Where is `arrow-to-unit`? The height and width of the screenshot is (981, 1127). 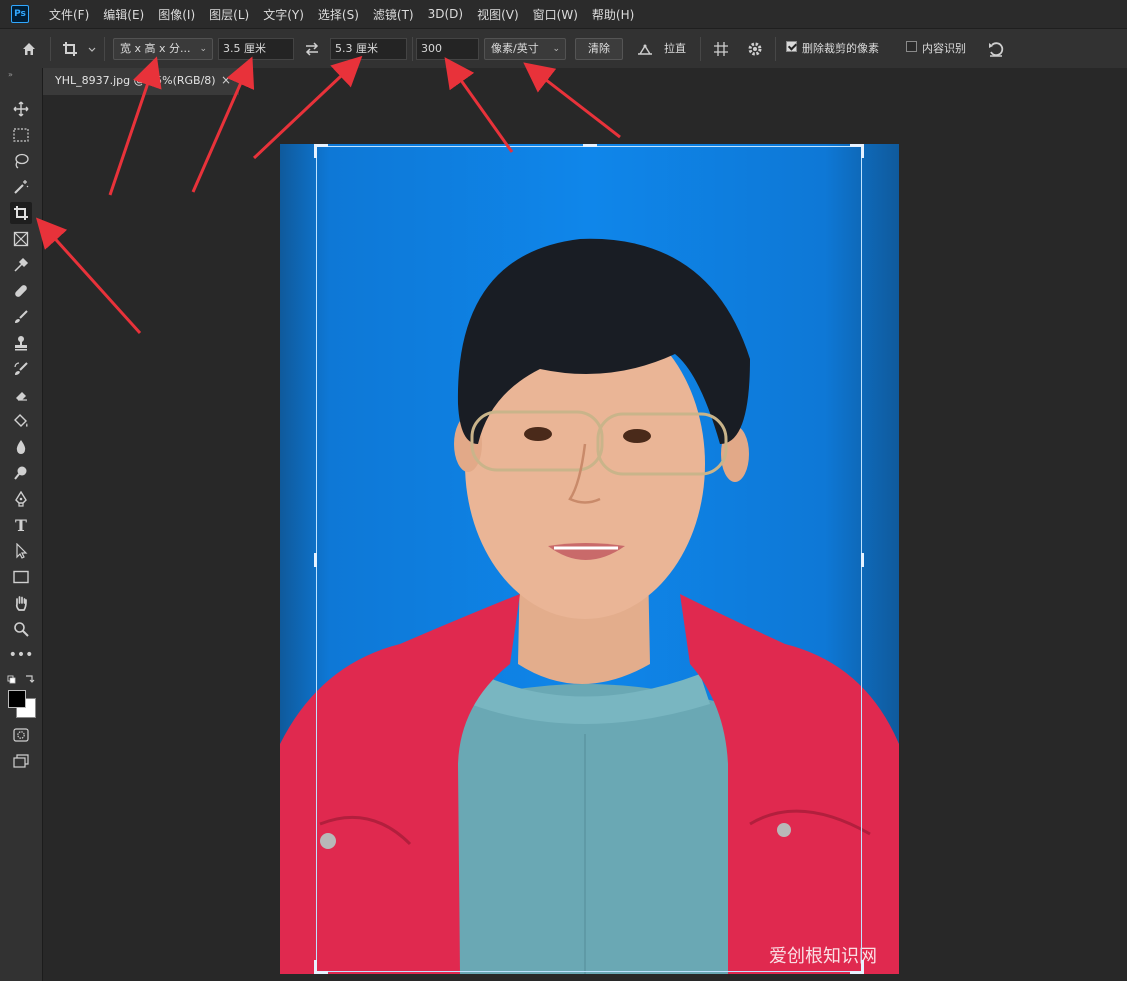 arrow-to-unit is located at coordinates (572, 100).